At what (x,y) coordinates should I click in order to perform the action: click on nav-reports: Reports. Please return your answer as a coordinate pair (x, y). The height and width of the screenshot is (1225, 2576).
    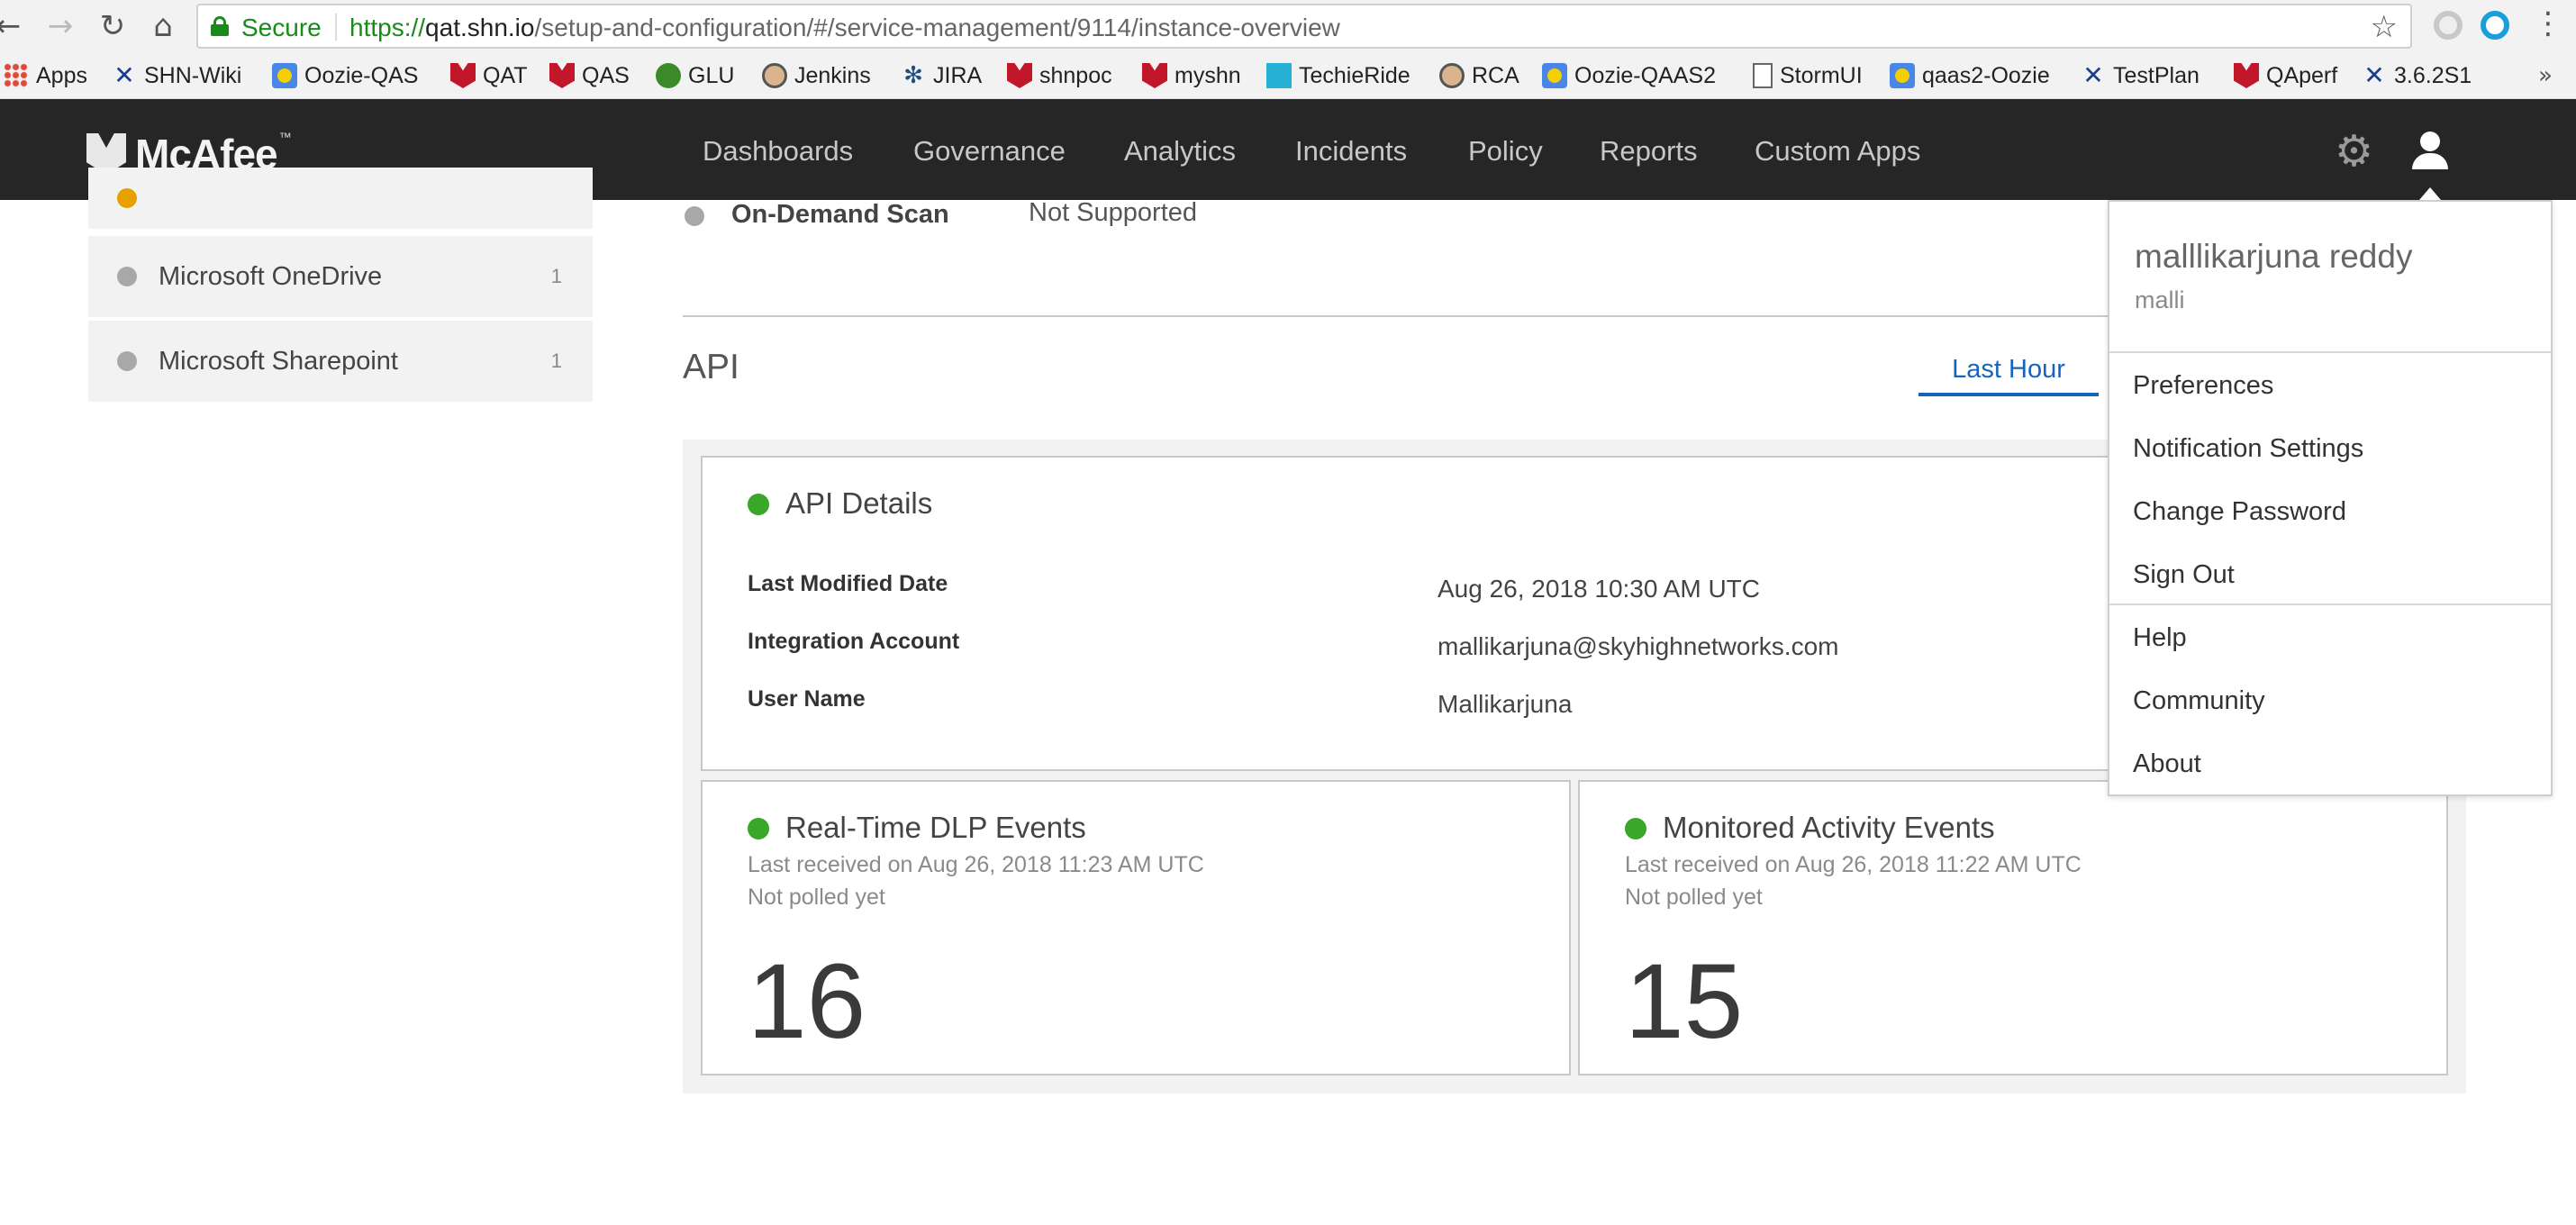
    Looking at the image, I should click on (1649, 151).